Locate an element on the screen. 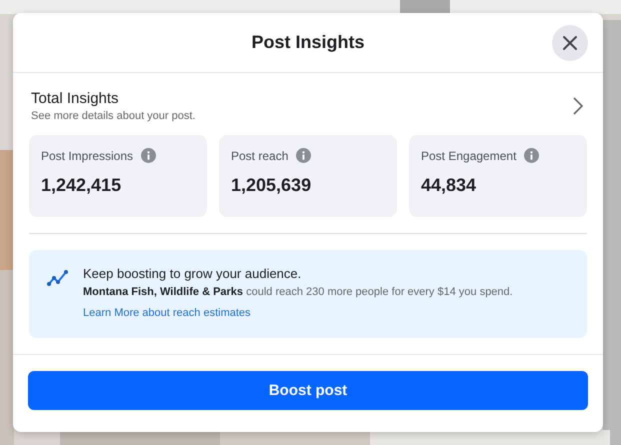 The image size is (621, 445). section-subtitle: See more details about your post. is located at coordinates (113, 116).